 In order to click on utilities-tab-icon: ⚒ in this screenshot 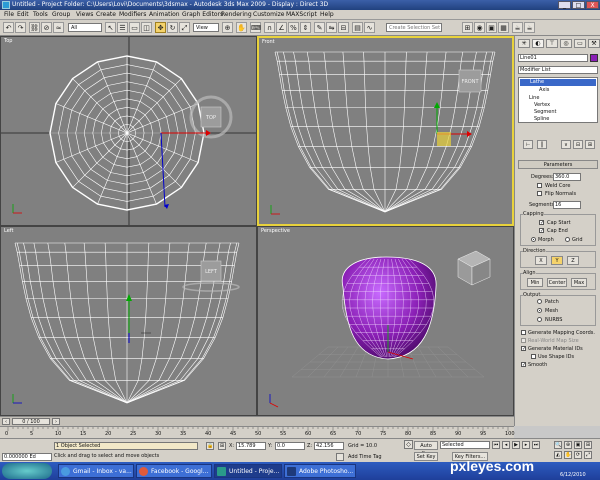, I will do `click(594, 43)`.